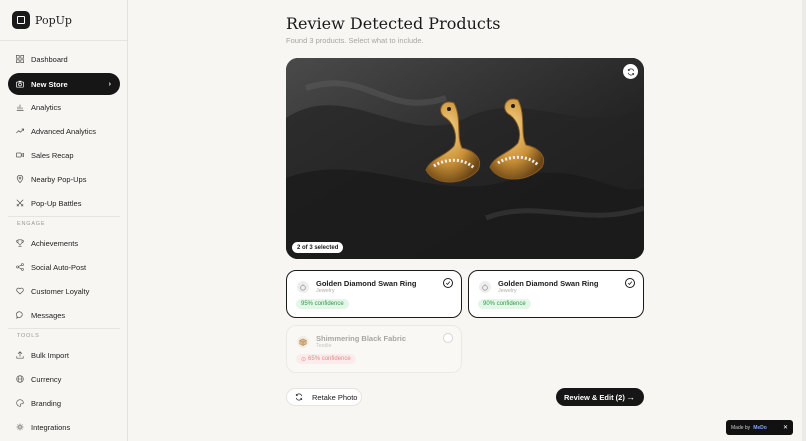  Describe the element at coordinates (48, 315) in the screenshot. I see `sidebar-item-label: Messages` at that location.